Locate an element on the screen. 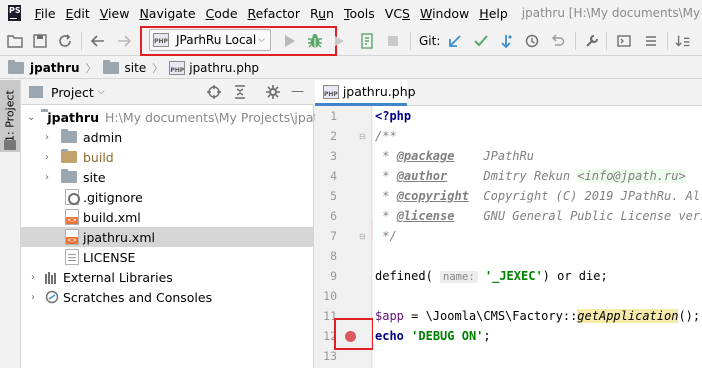 This screenshot has height=368, width=702. menu-window: Window is located at coordinates (445, 13).